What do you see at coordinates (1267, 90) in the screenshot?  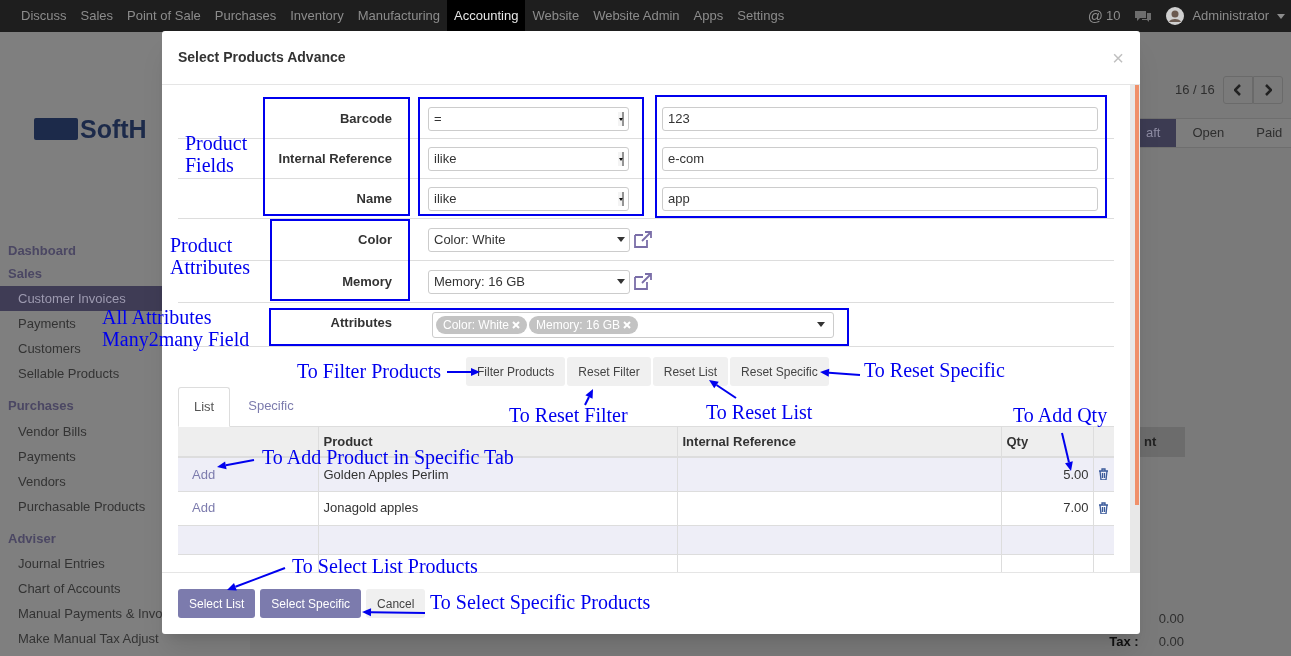 I see `next-button` at bounding box center [1267, 90].